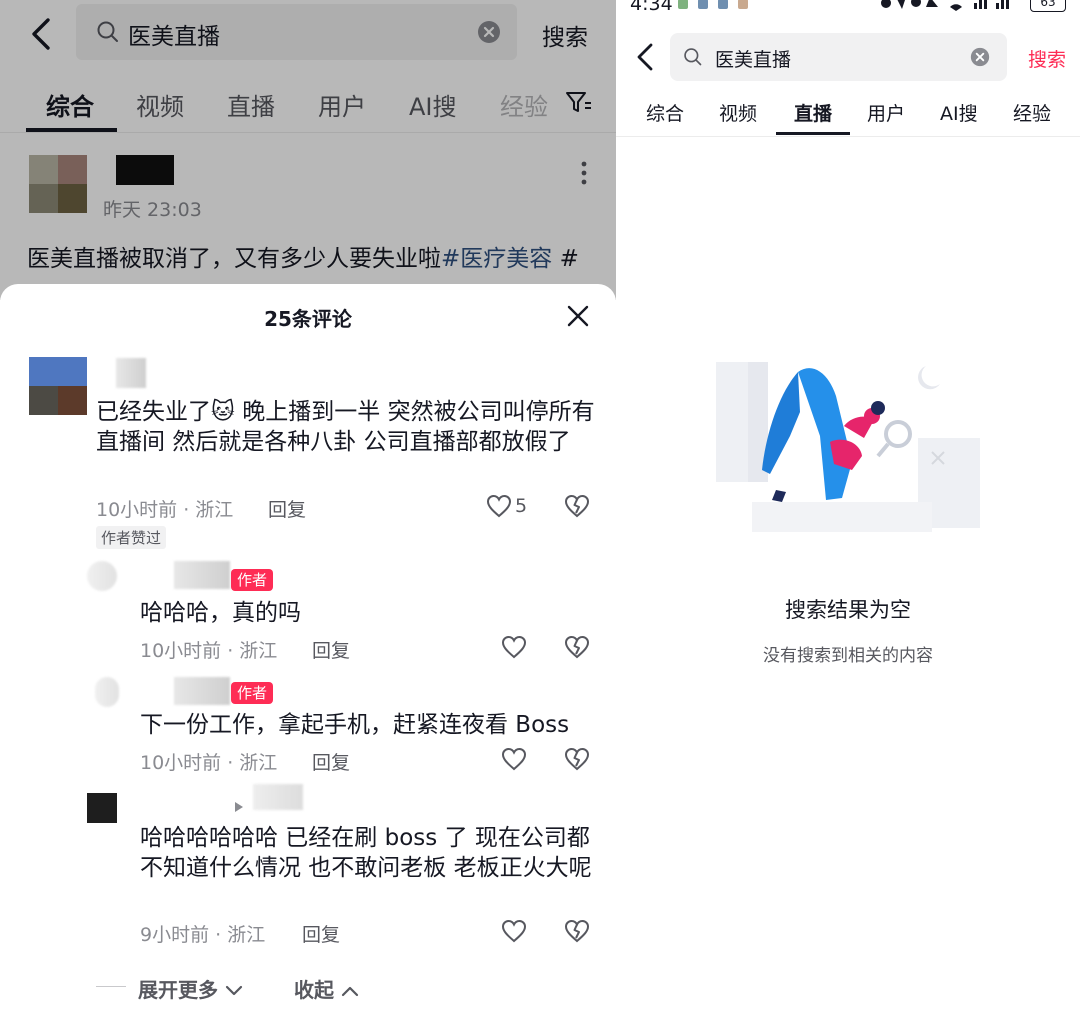 This screenshot has width=1080, height=1020. What do you see at coordinates (178, 990) in the screenshot?
I see `expand-more-label: 展开更多` at bounding box center [178, 990].